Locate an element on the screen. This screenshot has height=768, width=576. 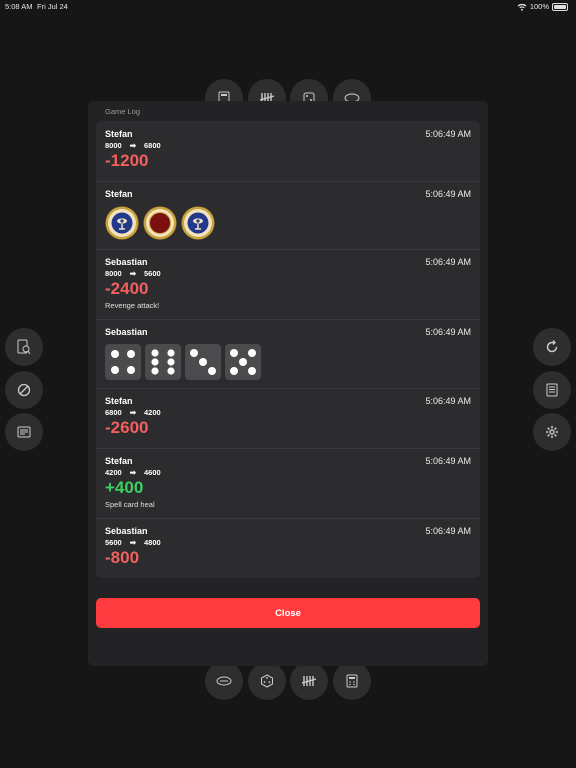
calculator-icon is located at coordinates (352, 681).